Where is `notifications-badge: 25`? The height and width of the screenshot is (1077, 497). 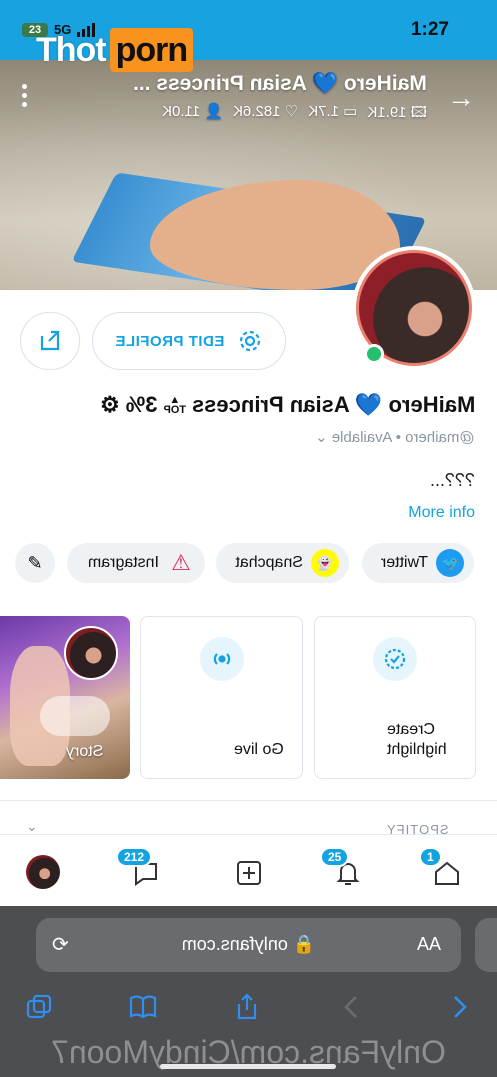 notifications-badge: 25 is located at coordinates (335, 857).